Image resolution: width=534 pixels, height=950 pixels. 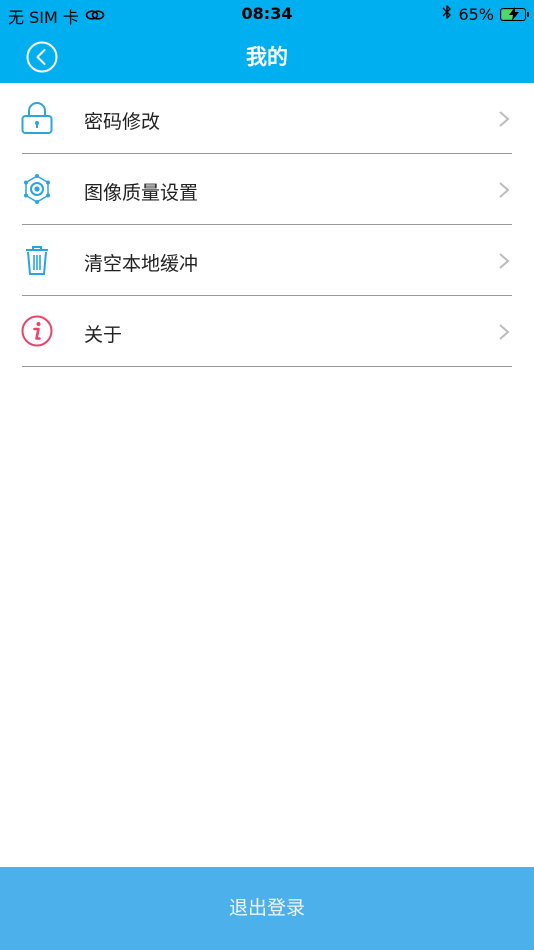 What do you see at coordinates (37, 260) in the screenshot?
I see `trash-icon` at bounding box center [37, 260].